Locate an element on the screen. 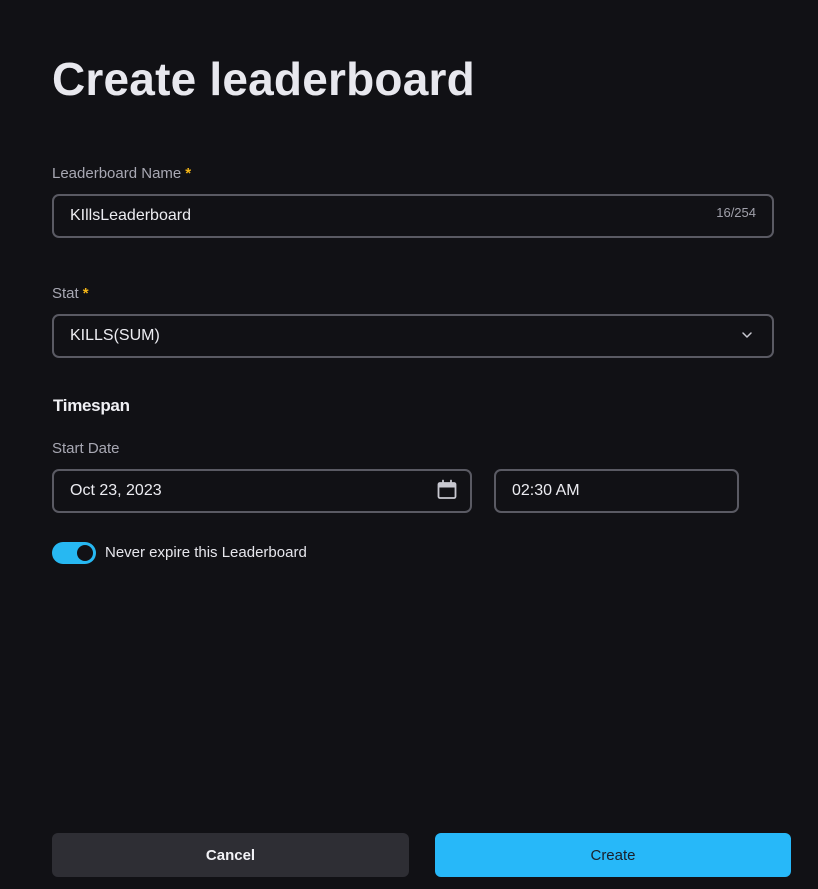 This screenshot has width=818, height=889. chevron-down-icon is located at coordinates (747, 335).